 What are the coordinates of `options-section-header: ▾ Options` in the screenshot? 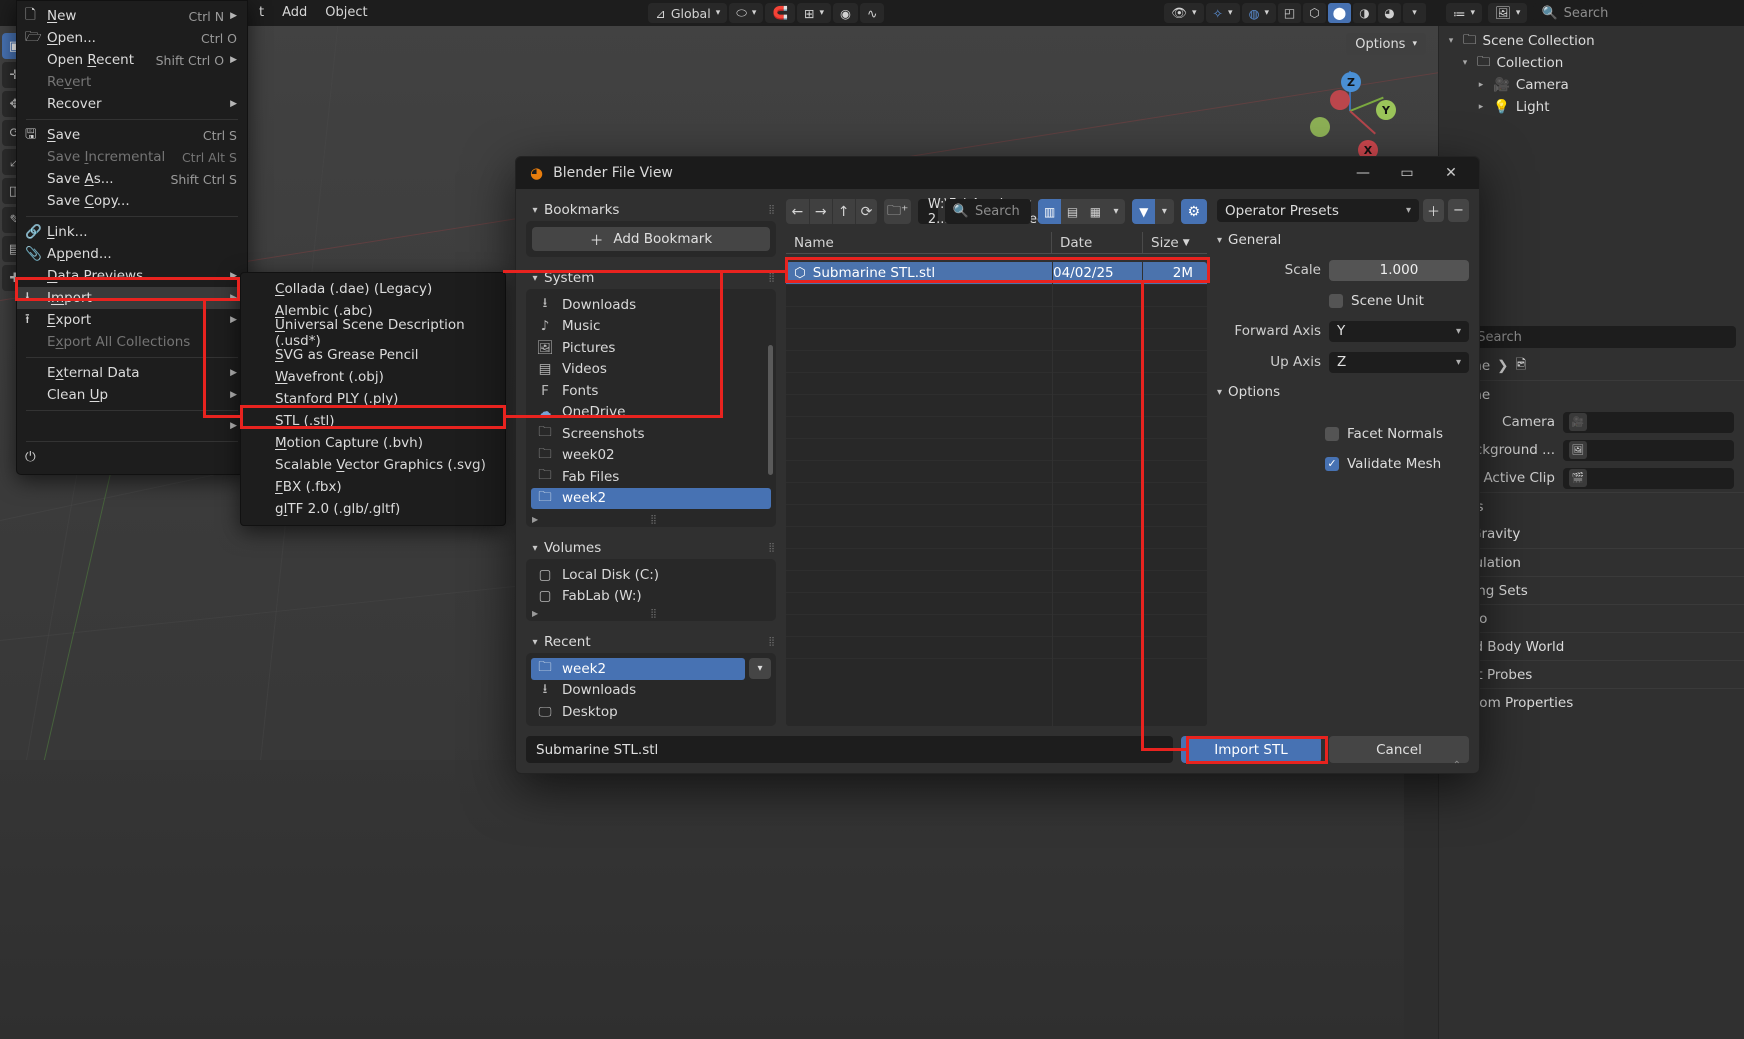 It's located at (1343, 392).